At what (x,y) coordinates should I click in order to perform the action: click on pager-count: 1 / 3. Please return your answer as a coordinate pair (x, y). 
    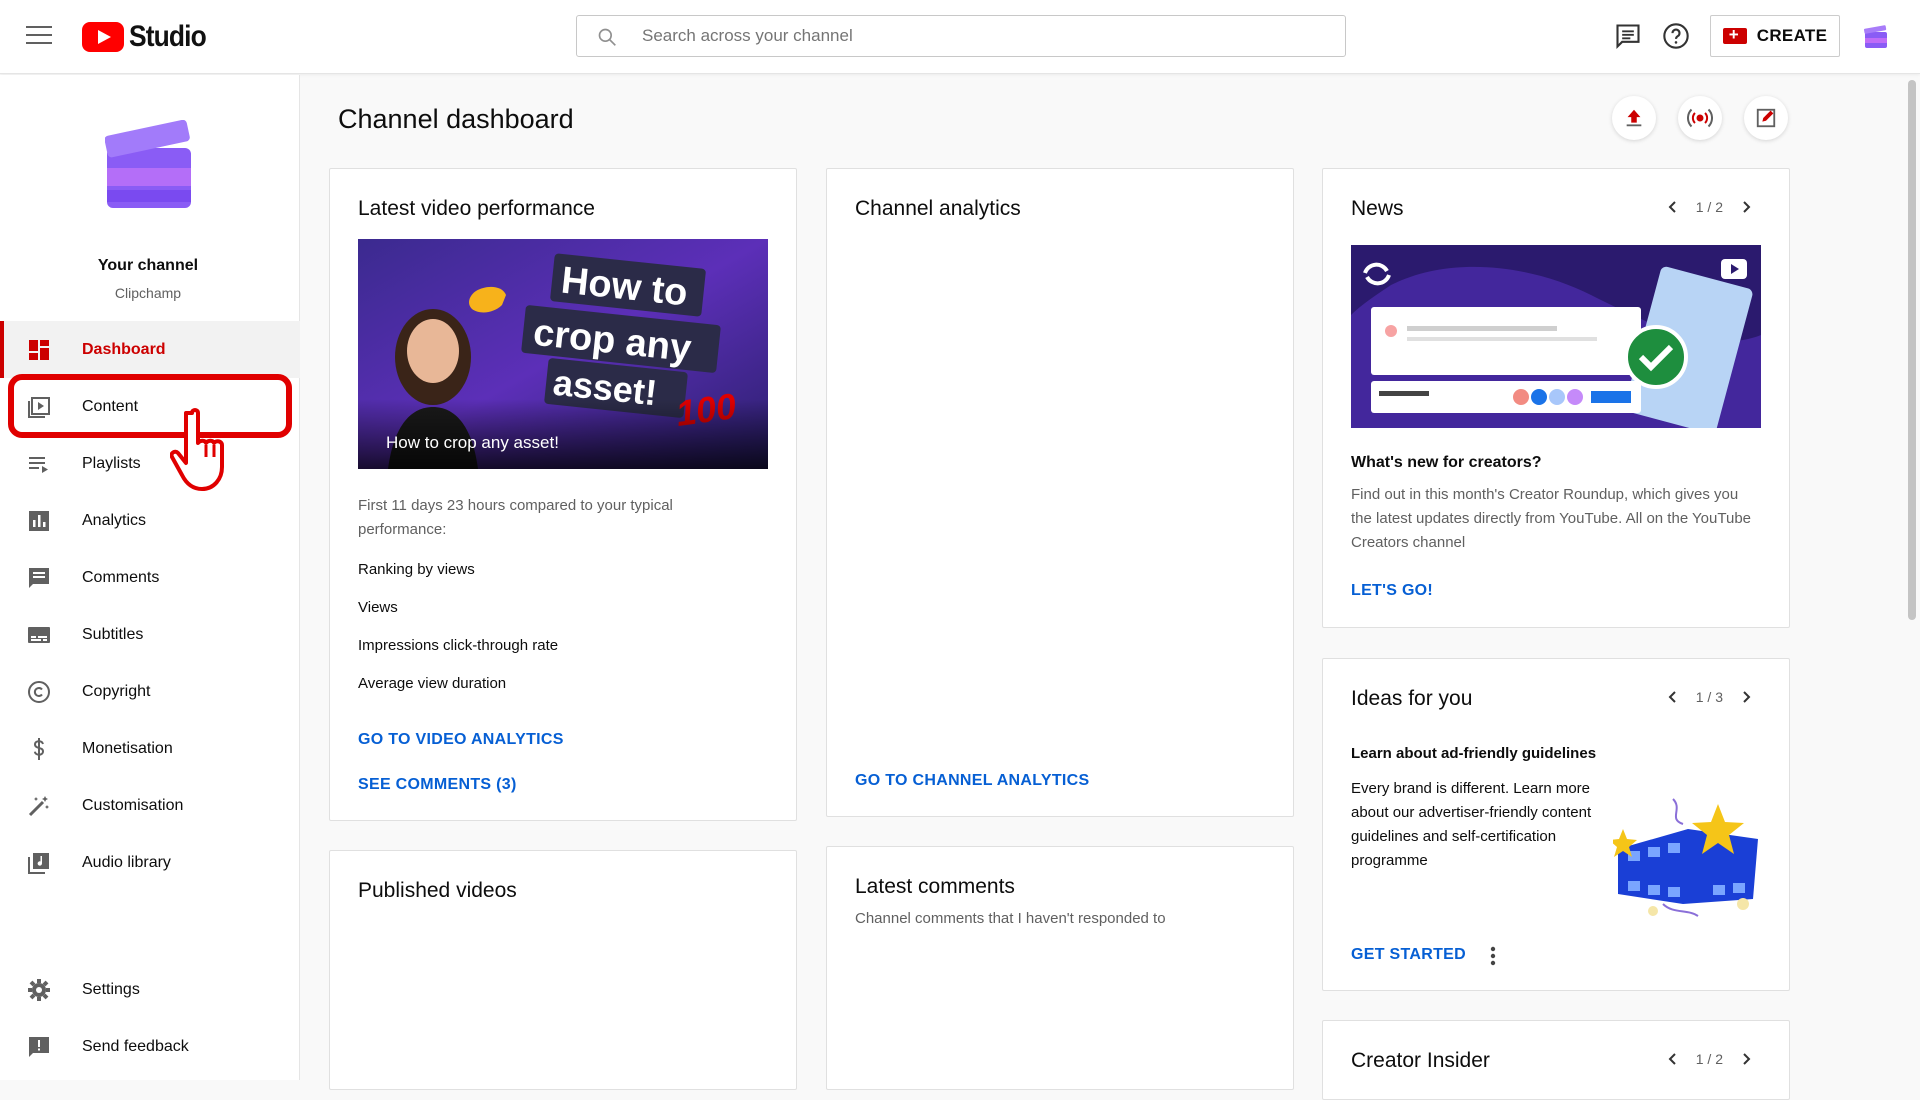
    Looking at the image, I should click on (1709, 697).